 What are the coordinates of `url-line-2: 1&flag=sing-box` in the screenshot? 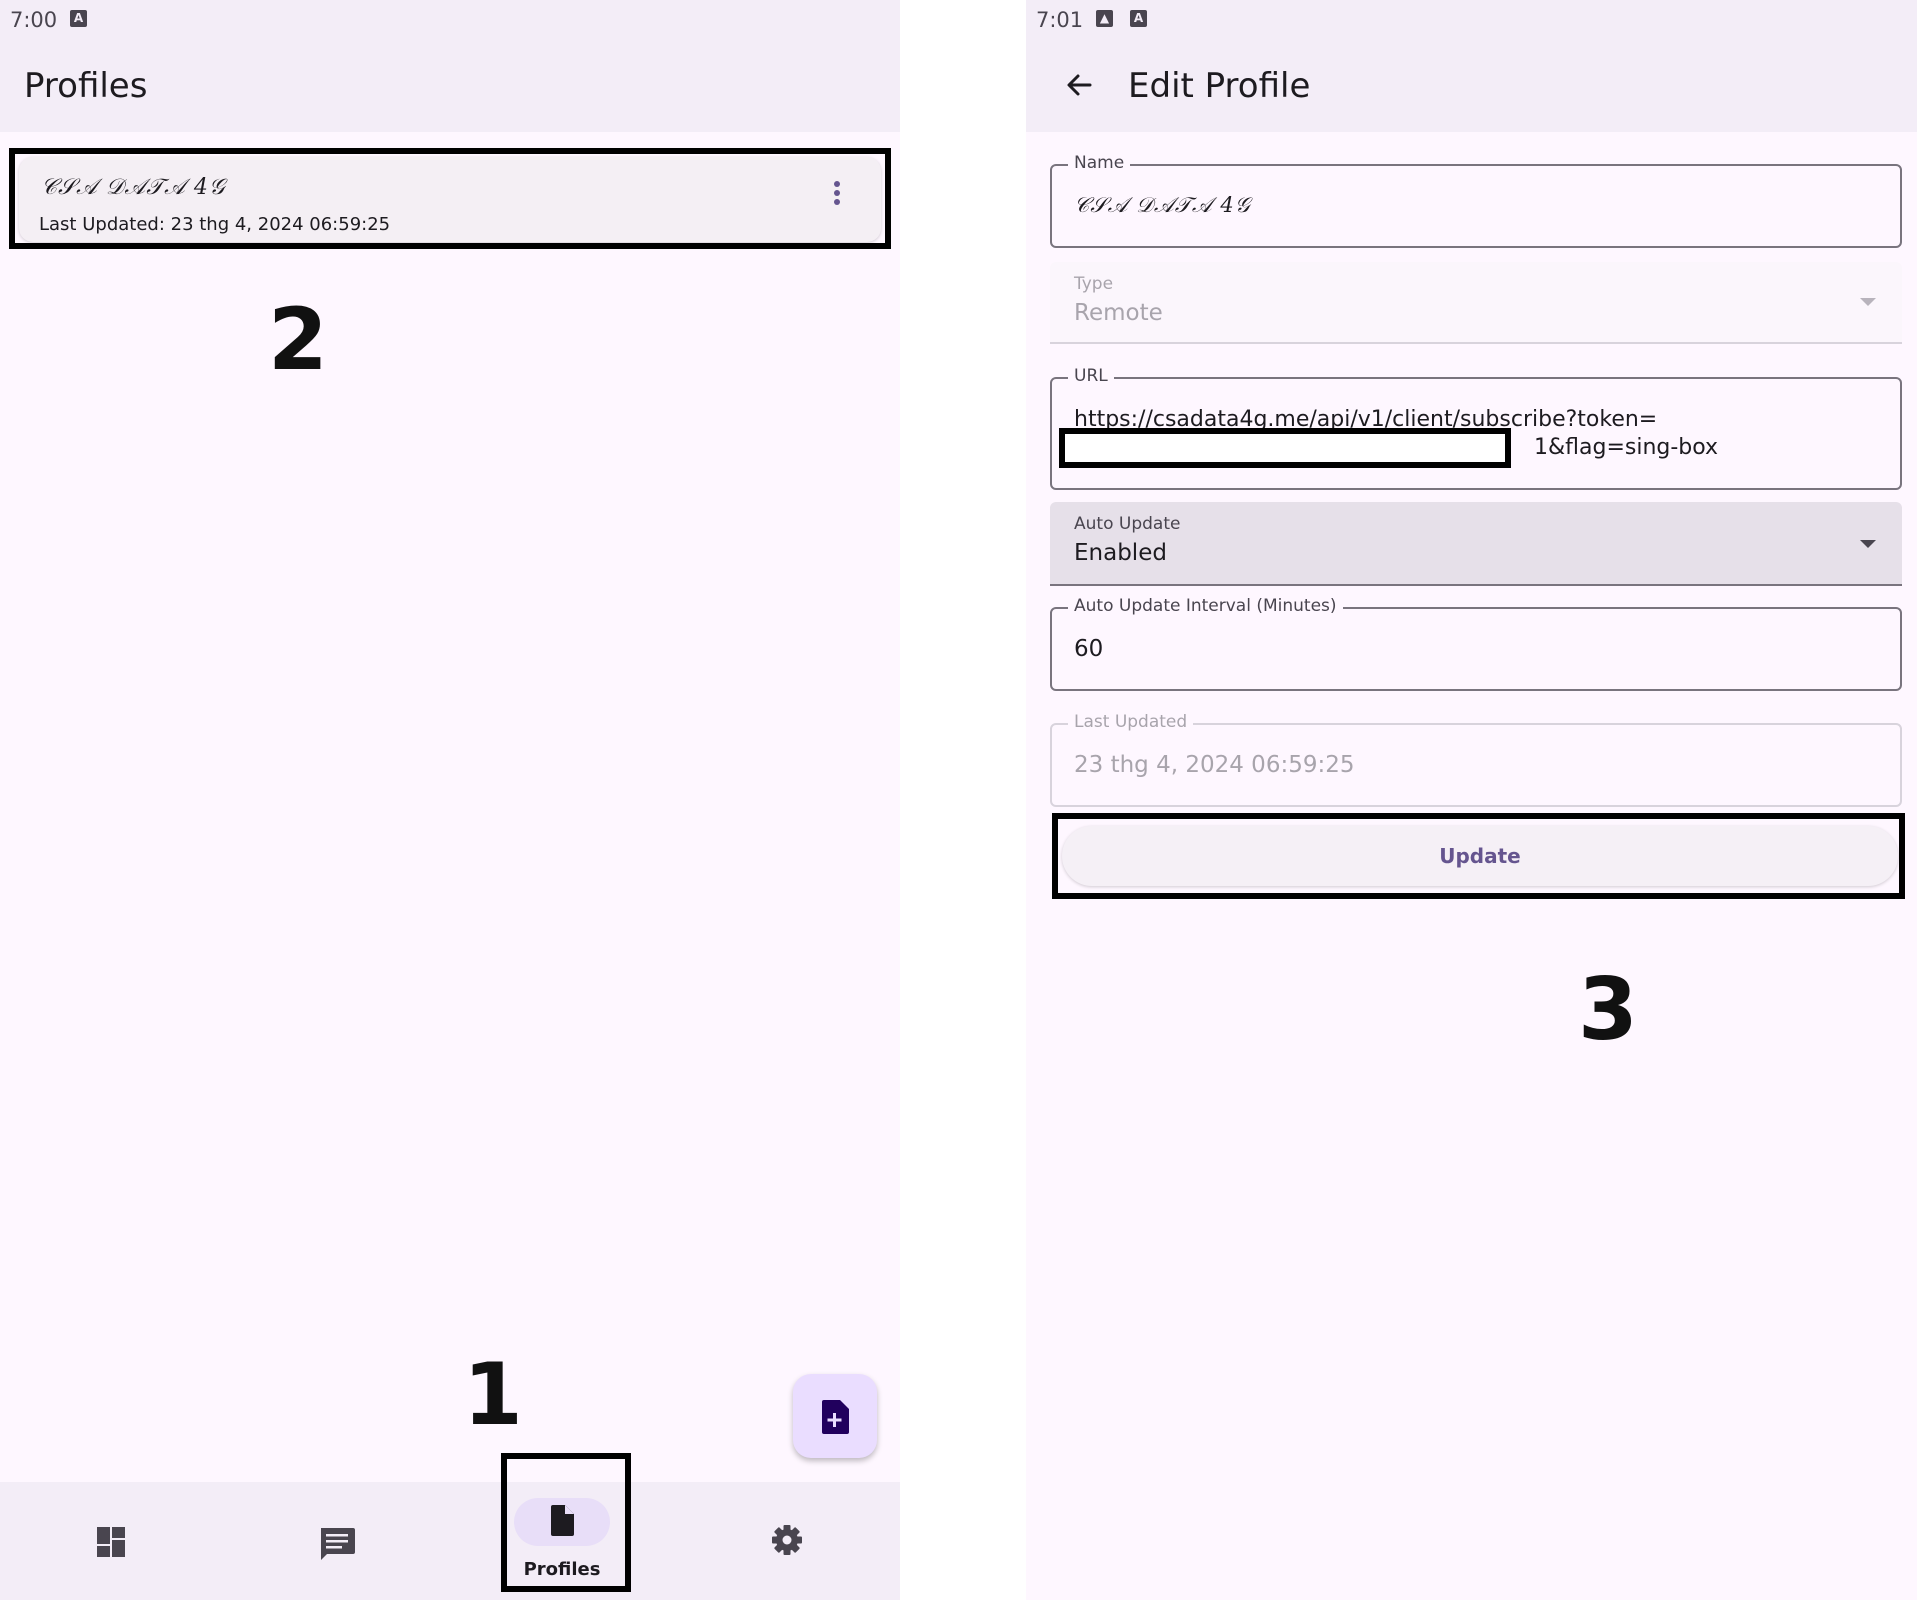 It's located at (1626, 447).